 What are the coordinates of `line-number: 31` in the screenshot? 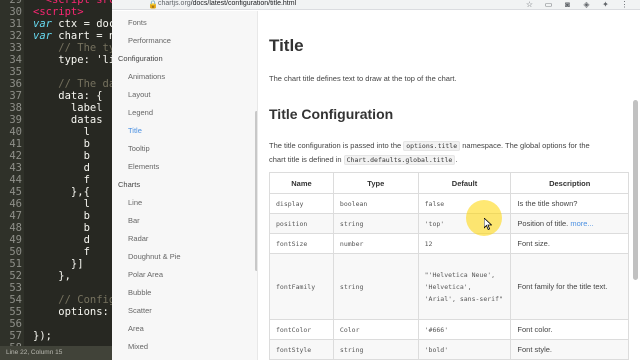 It's located at (15, 24).